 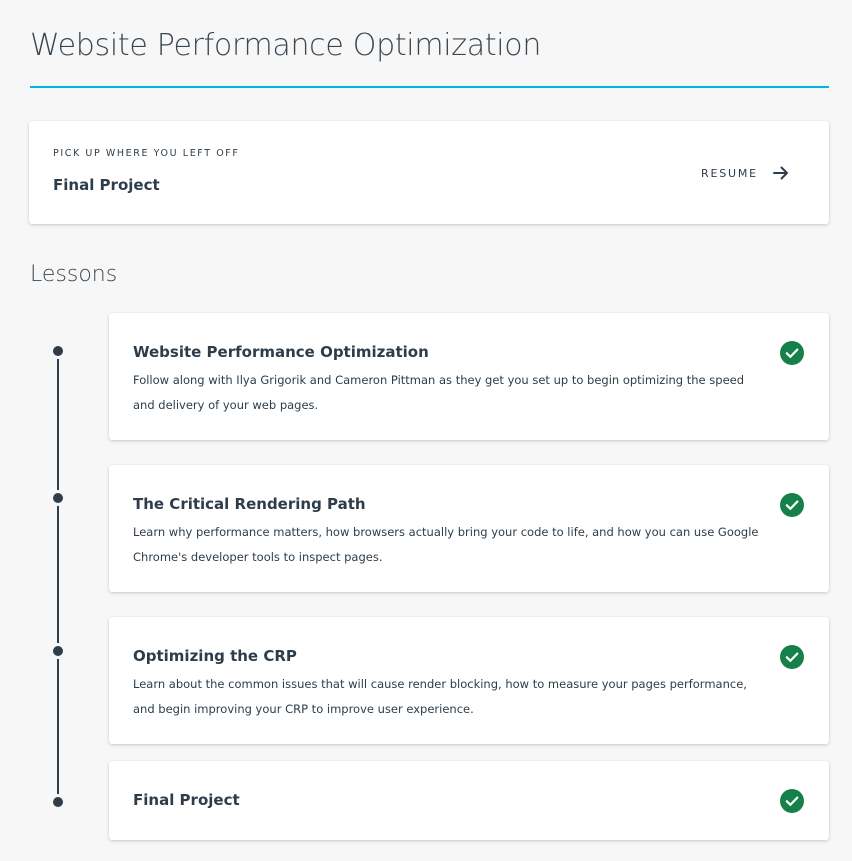 What do you see at coordinates (469, 800) in the screenshot?
I see `lesson-card: Final Project` at bounding box center [469, 800].